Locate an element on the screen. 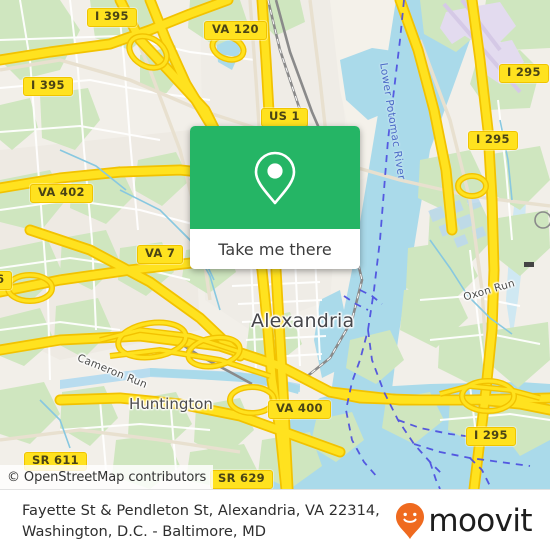  map-pin-icon is located at coordinates (275, 177).